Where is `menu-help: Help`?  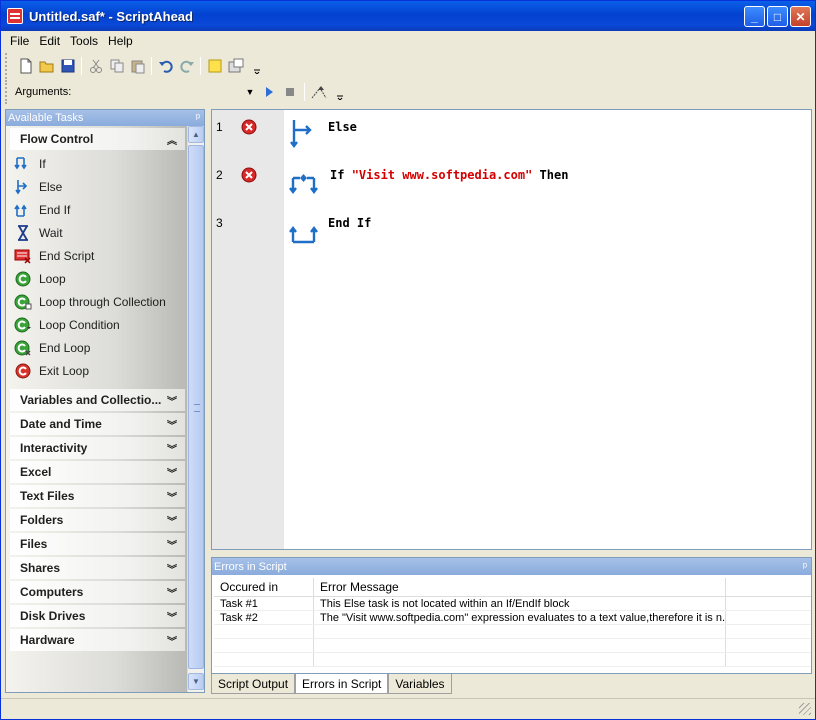
menu-help: Help is located at coordinates (120, 41).